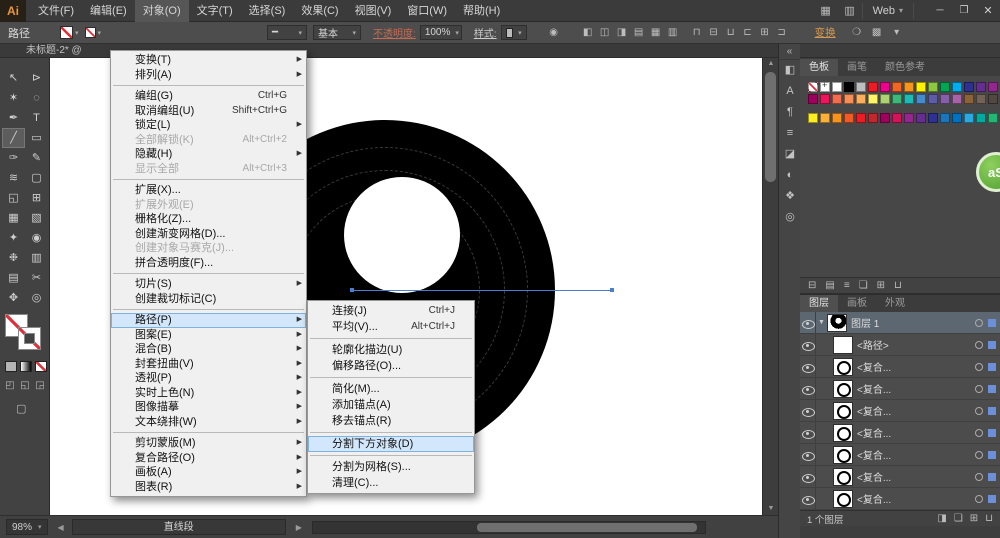 This screenshot has height=538, width=1000. Describe the element at coordinates (36, 278) in the screenshot. I see `slice-tool: ✂` at that location.